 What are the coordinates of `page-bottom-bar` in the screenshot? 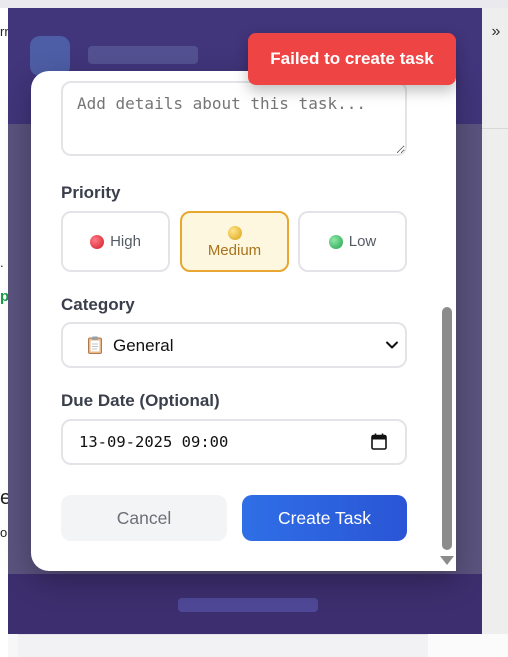 It's located at (223, 645).